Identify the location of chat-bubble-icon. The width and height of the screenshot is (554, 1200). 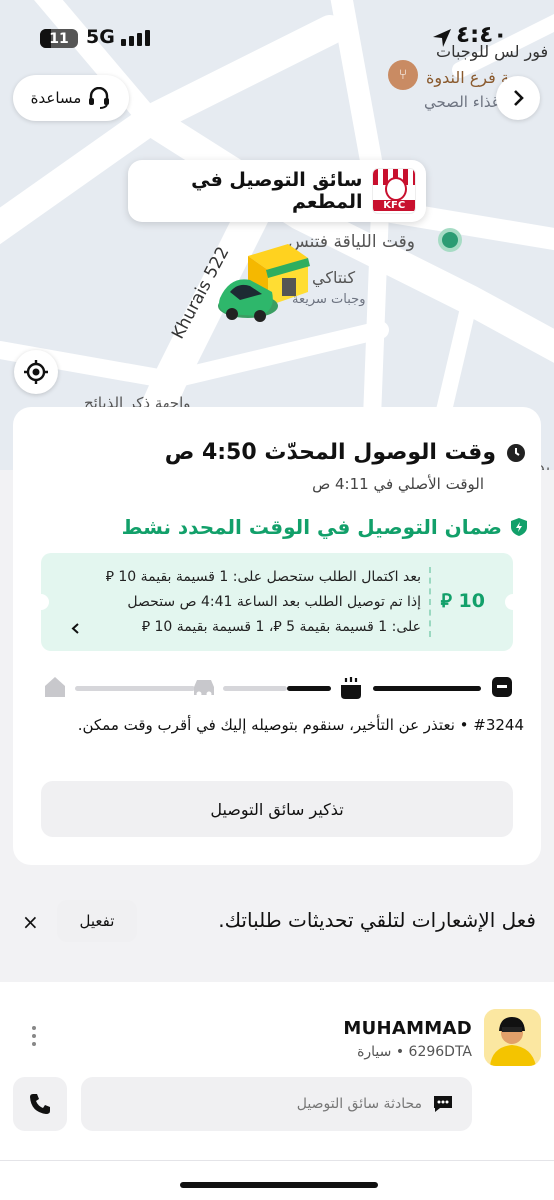
(443, 1104).